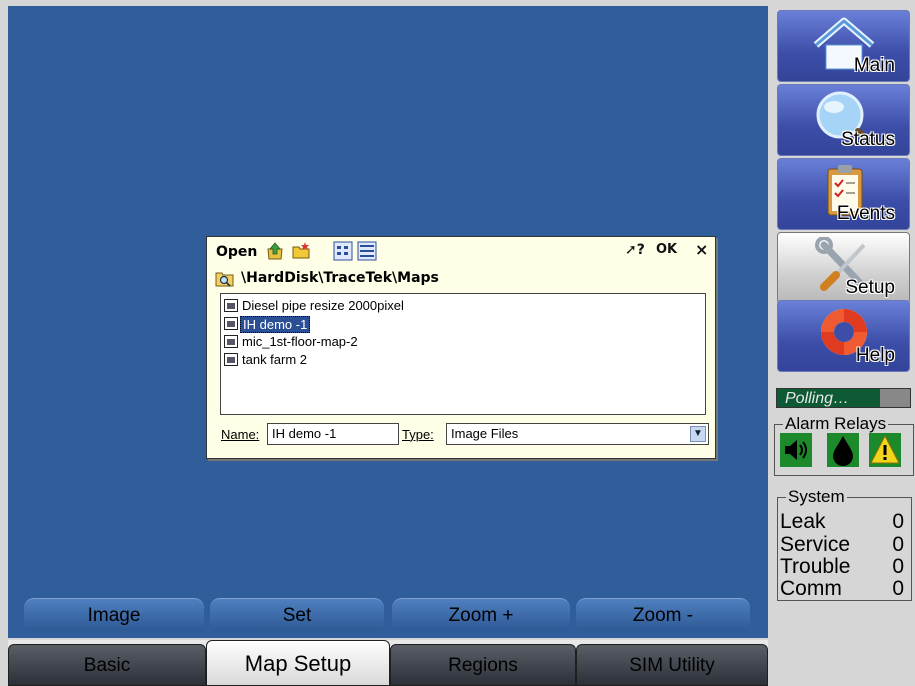 Image resolution: width=915 pixels, height=686 pixels. Describe the element at coordinates (843, 46) in the screenshot. I see `nav-main-button: Main` at that location.